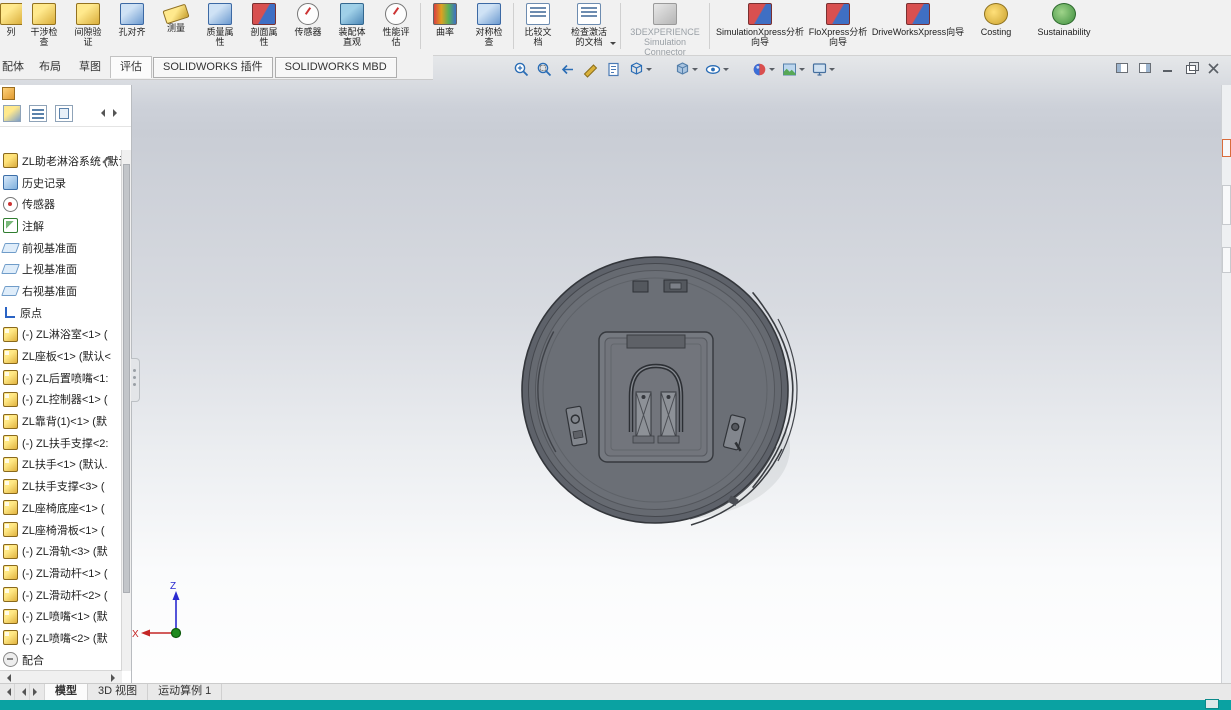 The image size is (1231, 710). What do you see at coordinates (716, 69) in the screenshot?
I see `hide-show-items-button` at bounding box center [716, 69].